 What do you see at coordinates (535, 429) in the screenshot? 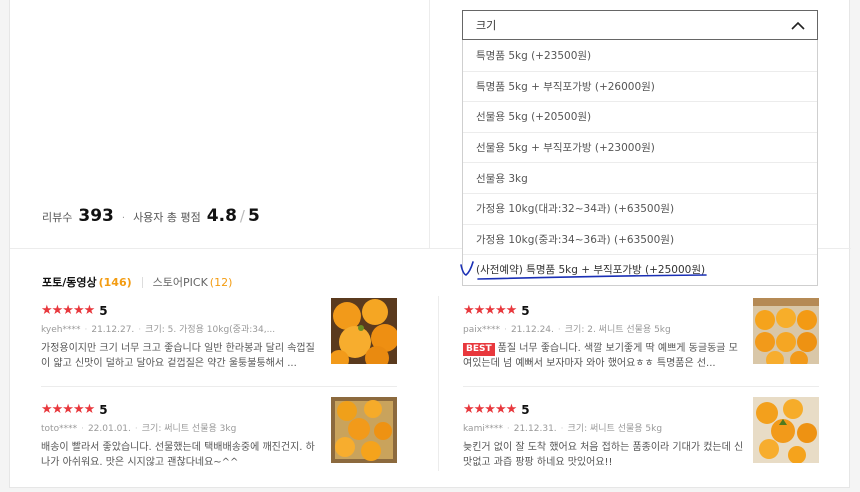
I see `review-date: 21.12.31.` at bounding box center [535, 429].